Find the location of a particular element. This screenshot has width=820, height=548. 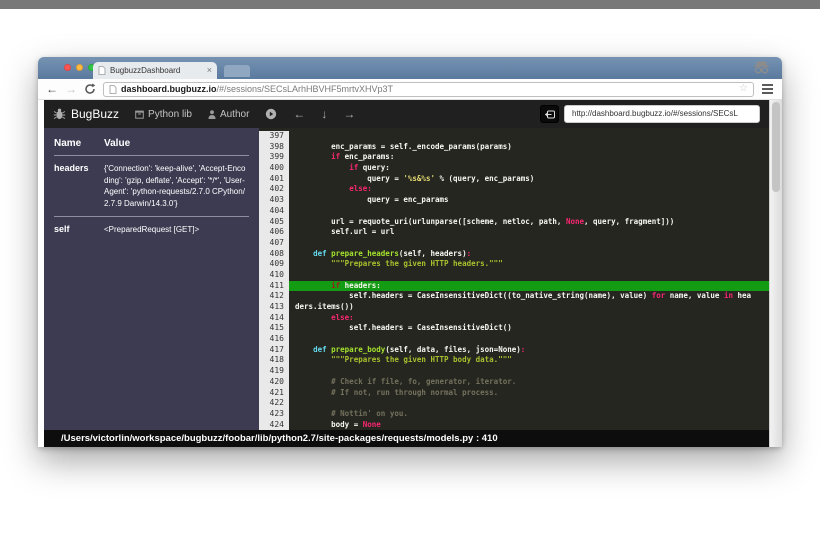

code-line-number: 423 is located at coordinates (274, 414).